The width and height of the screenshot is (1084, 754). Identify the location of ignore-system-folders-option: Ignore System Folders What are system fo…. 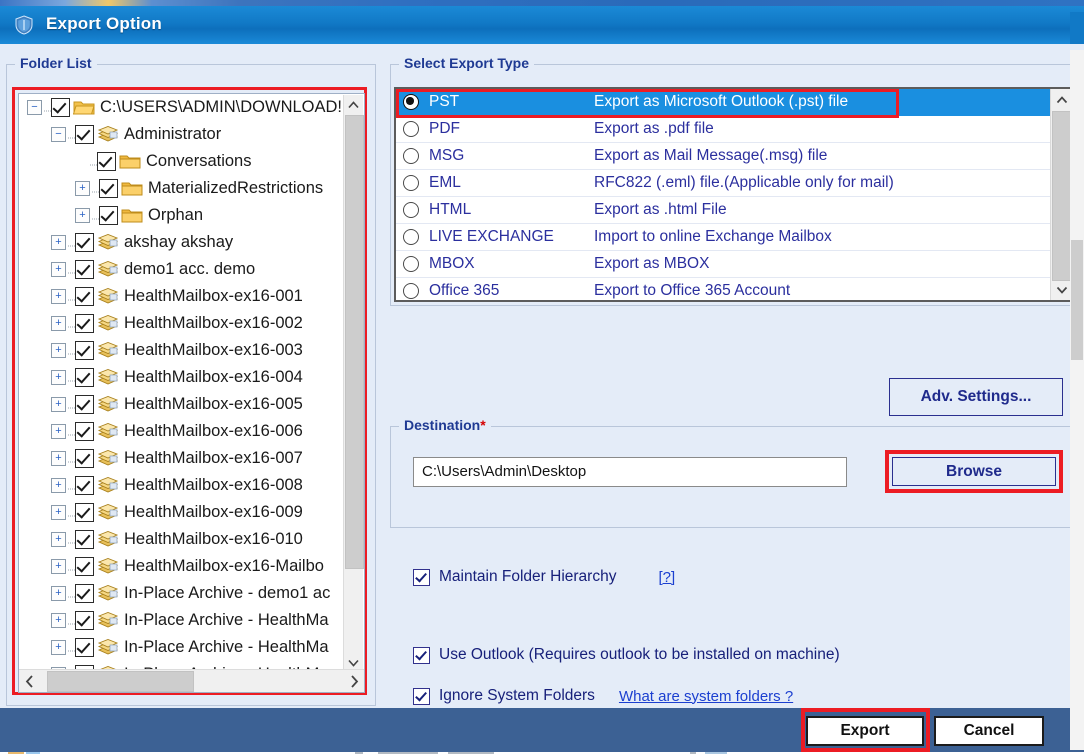
(603, 696).